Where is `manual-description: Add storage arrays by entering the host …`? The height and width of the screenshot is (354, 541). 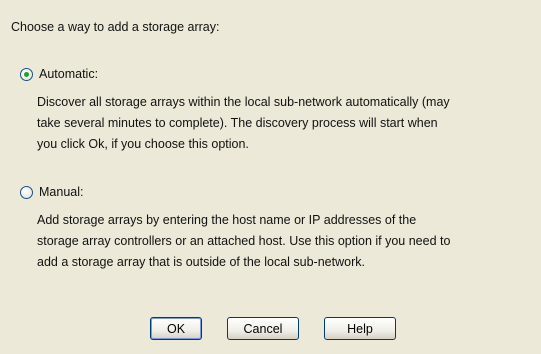
manual-description: Add storage arrays by entering the host … is located at coordinates (243, 241).